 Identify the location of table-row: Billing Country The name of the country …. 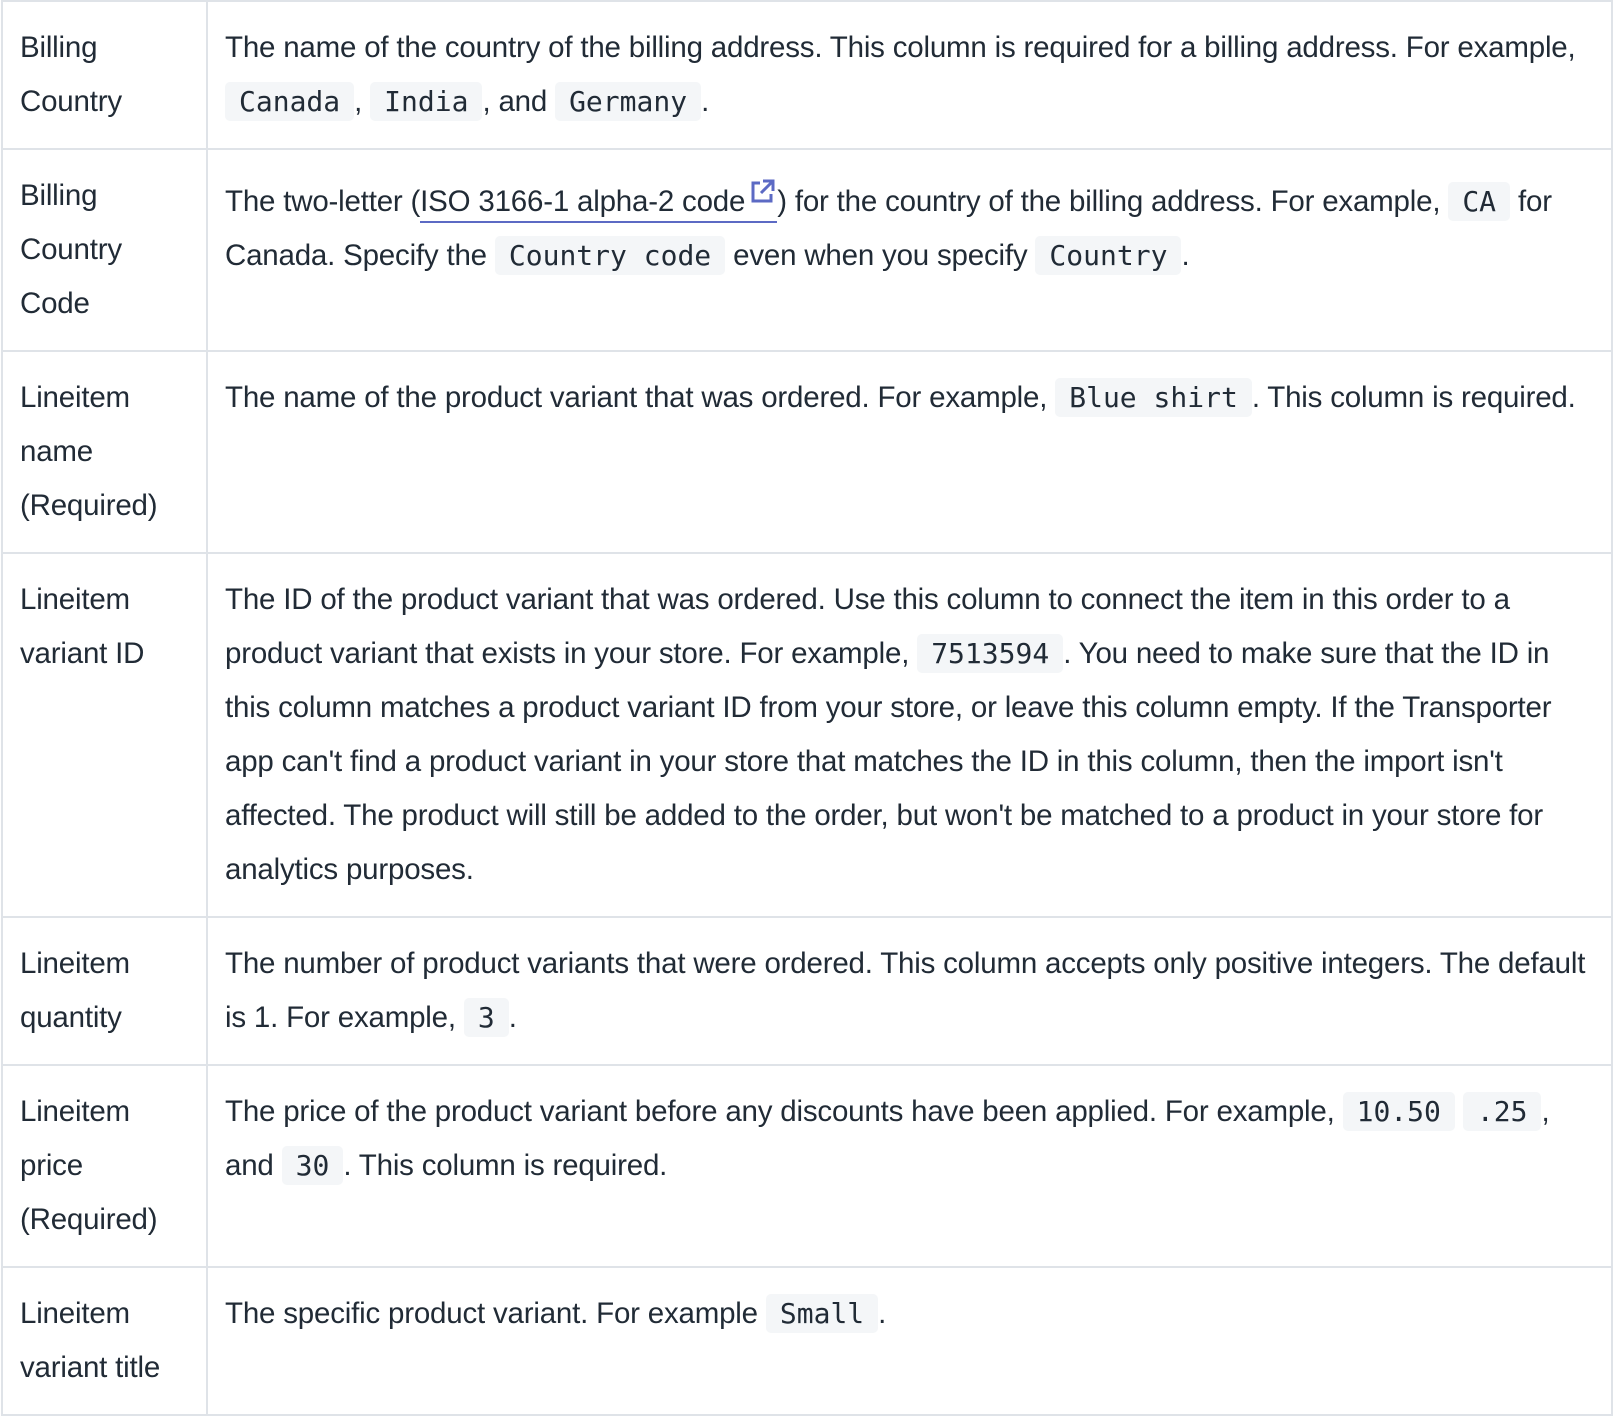
(807, 75).